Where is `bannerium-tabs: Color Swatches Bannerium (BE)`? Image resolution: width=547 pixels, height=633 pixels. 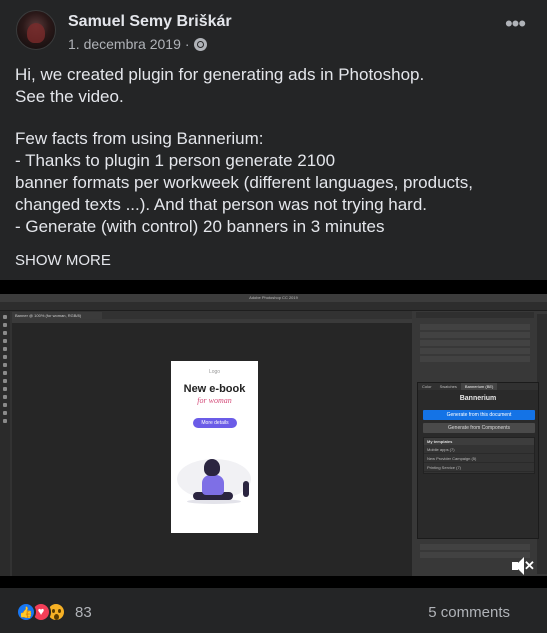 bannerium-tabs: Color Swatches Bannerium (BE) is located at coordinates (478, 386).